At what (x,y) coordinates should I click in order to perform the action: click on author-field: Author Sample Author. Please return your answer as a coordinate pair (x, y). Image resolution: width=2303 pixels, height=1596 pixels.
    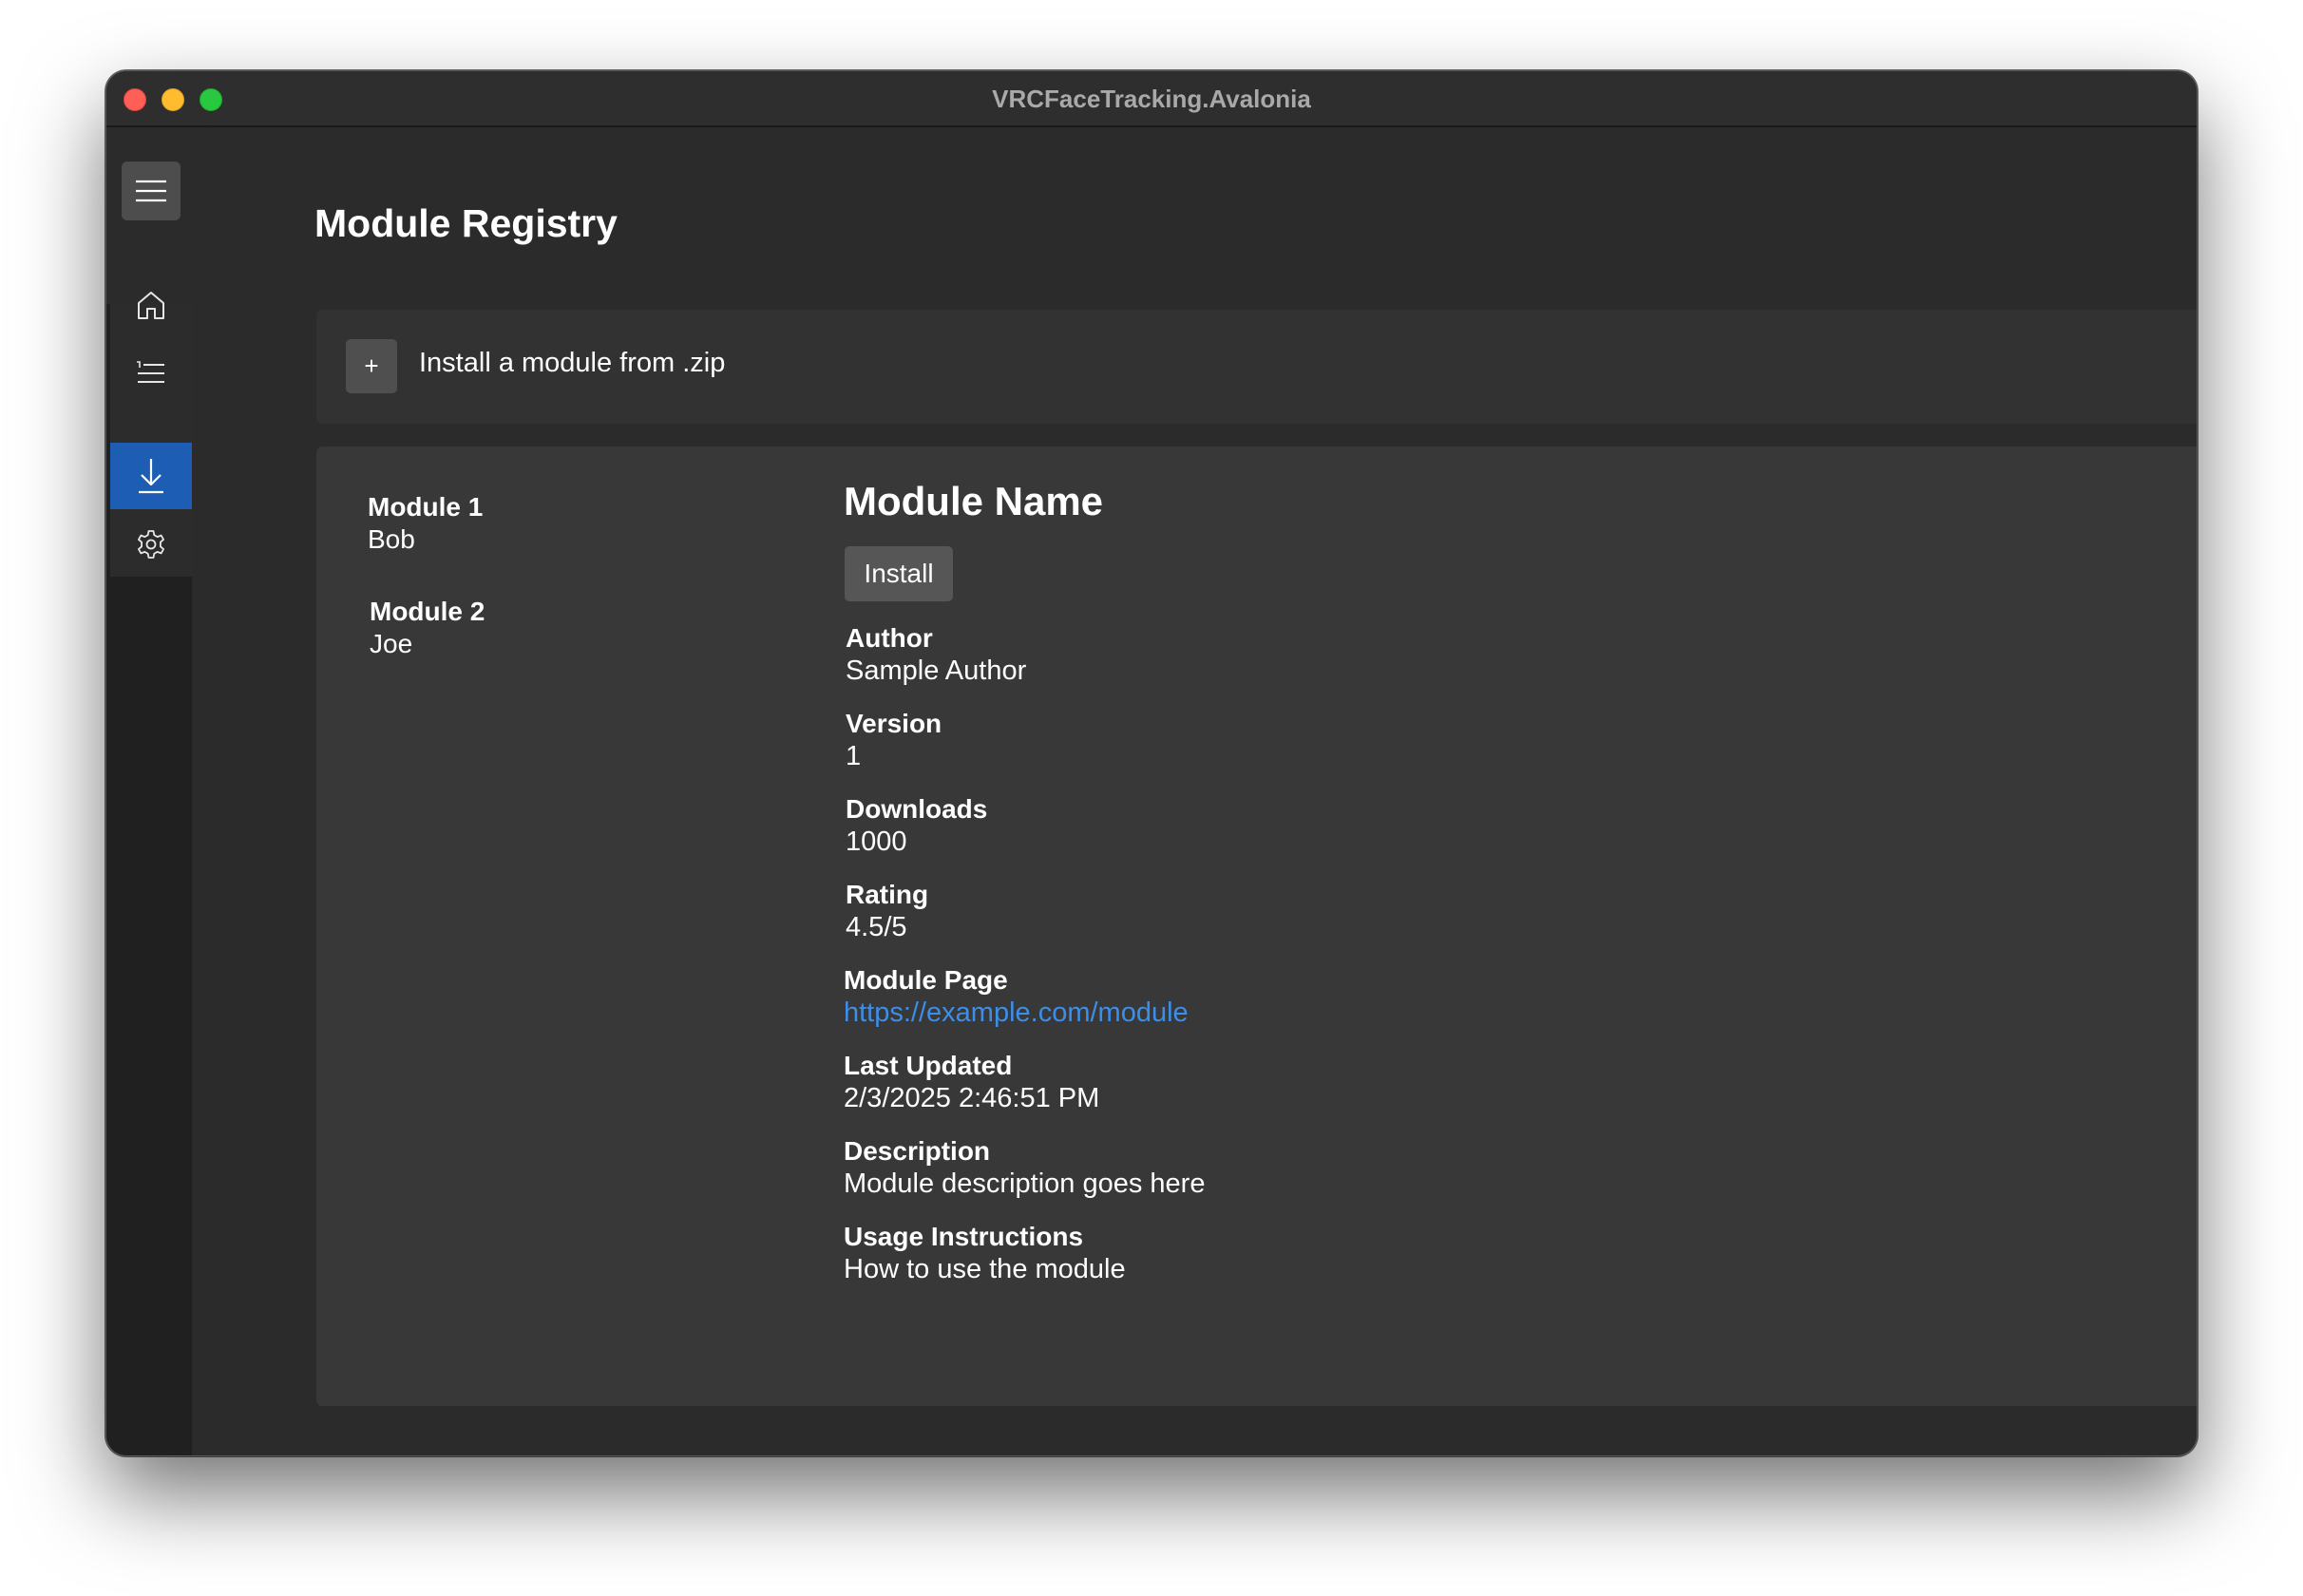
    Looking at the image, I should click on (936, 654).